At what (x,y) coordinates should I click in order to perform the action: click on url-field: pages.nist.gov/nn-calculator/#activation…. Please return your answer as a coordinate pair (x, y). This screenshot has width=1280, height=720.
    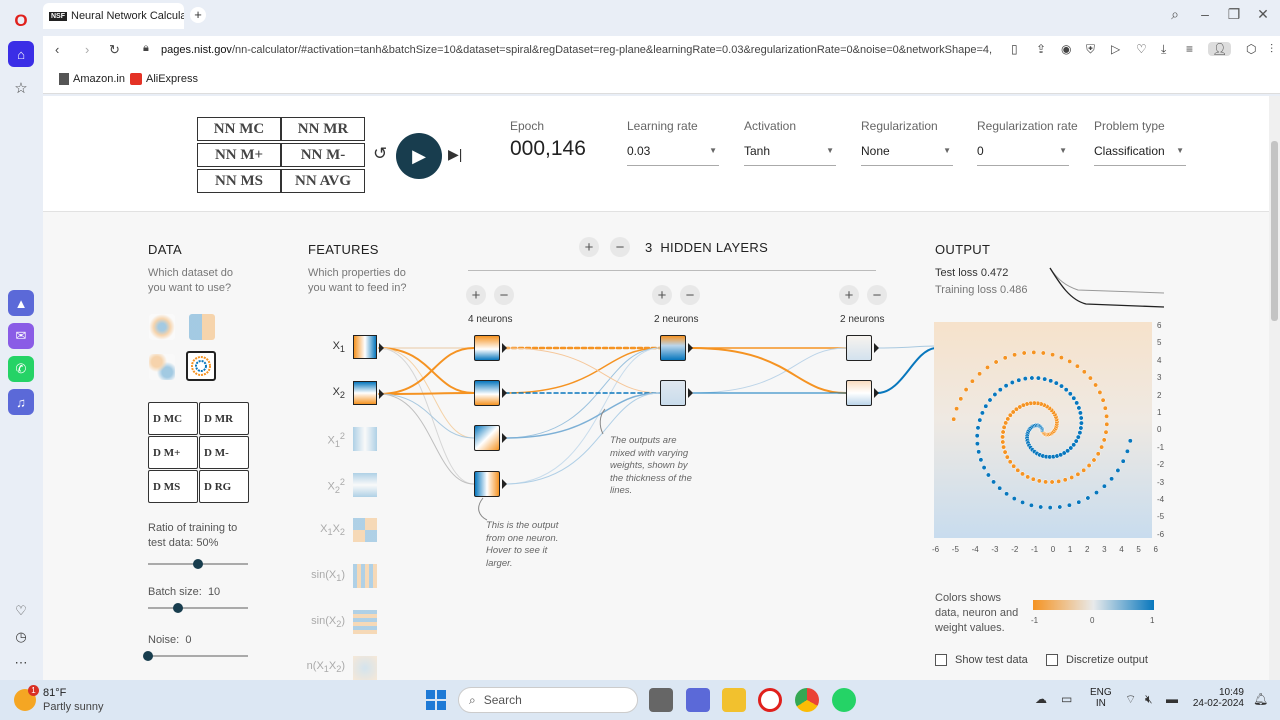
    Looking at the image, I should click on (581, 50).